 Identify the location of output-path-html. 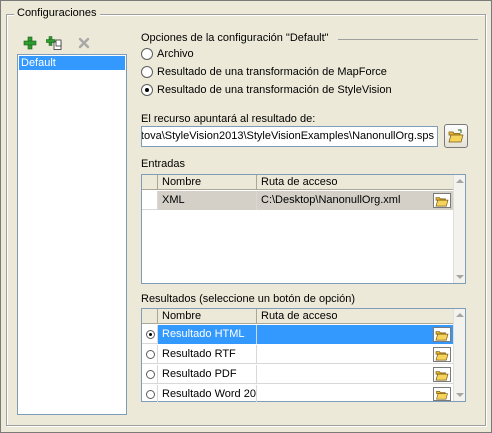
(356, 334).